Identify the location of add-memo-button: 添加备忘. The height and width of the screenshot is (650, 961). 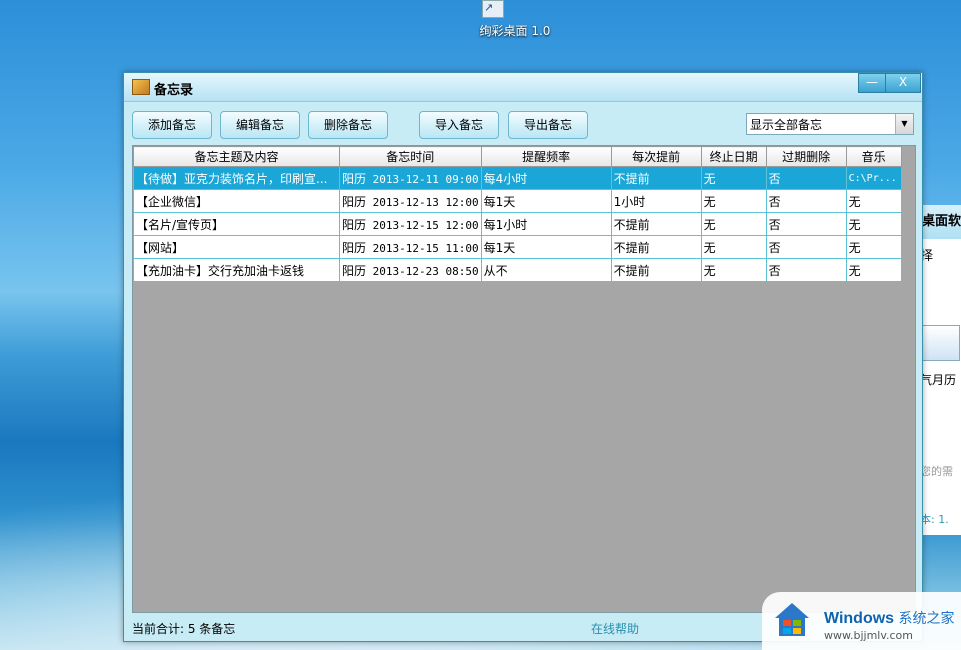
(172, 125).